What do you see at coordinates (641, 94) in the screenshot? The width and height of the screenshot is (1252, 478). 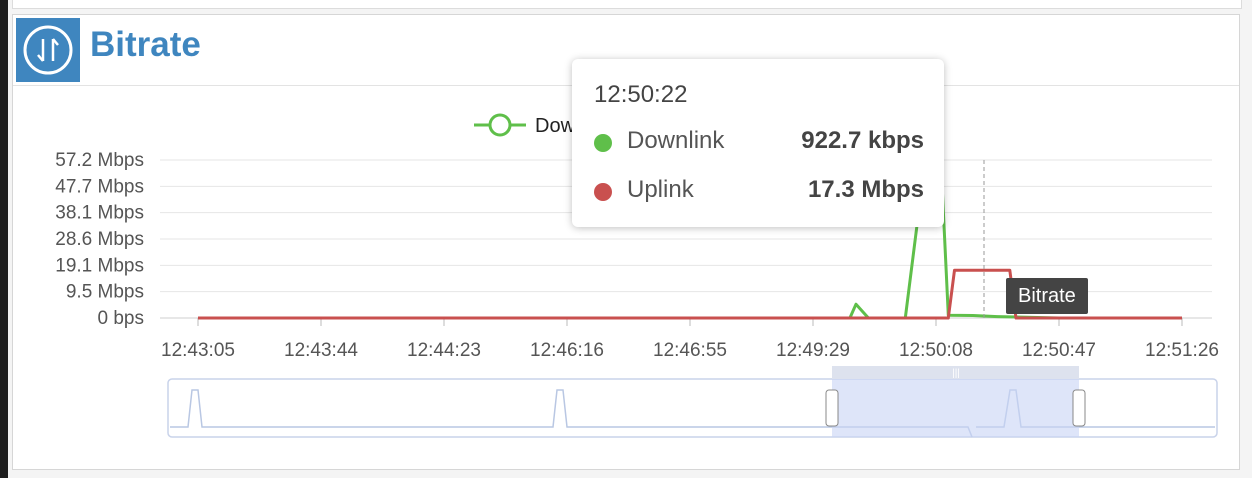 I see `tooltip-time: 12:50:22` at bounding box center [641, 94].